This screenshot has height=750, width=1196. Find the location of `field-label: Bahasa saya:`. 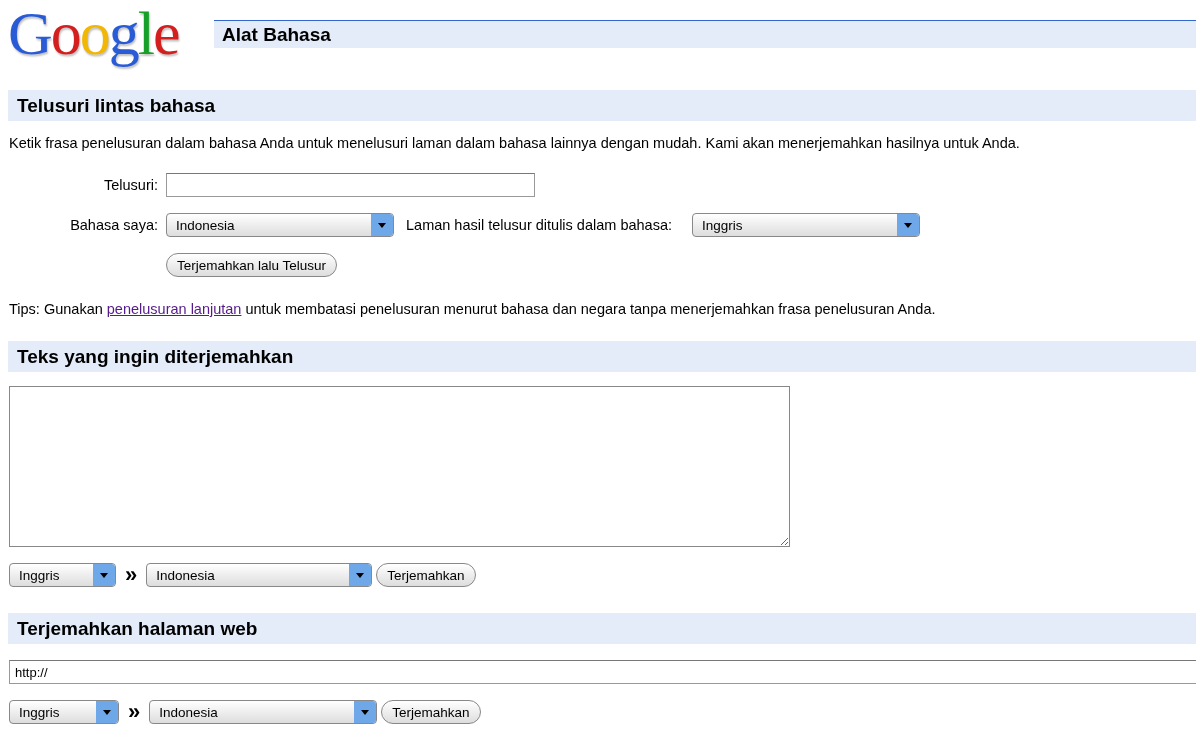

field-label: Bahasa saya: is located at coordinates (114, 225).